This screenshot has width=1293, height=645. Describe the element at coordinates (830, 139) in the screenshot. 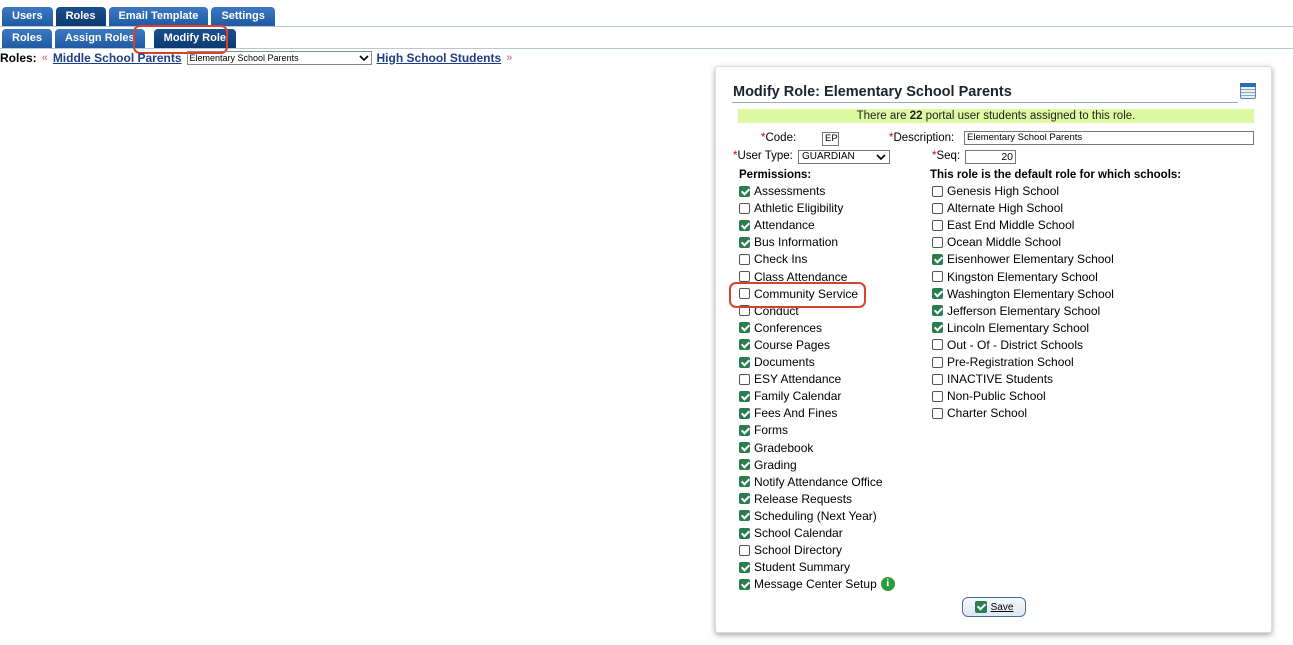

I see `code-field: EP` at that location.